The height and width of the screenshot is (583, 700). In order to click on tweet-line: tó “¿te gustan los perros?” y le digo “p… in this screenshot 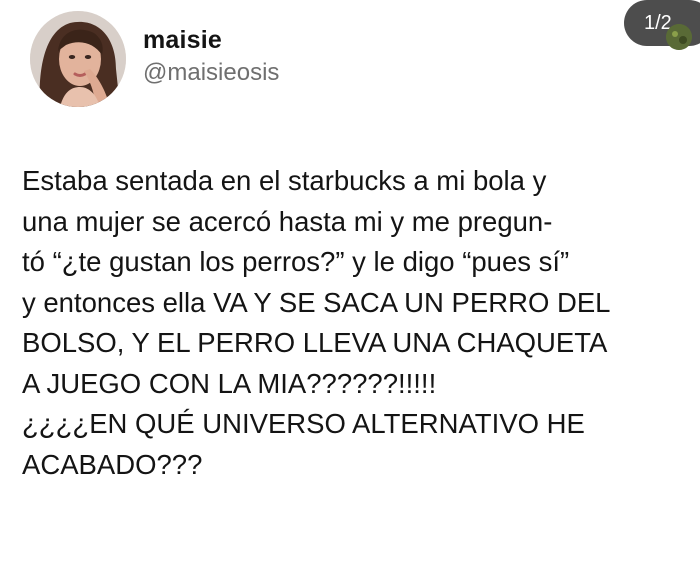, I will do `click(296, 261)`.